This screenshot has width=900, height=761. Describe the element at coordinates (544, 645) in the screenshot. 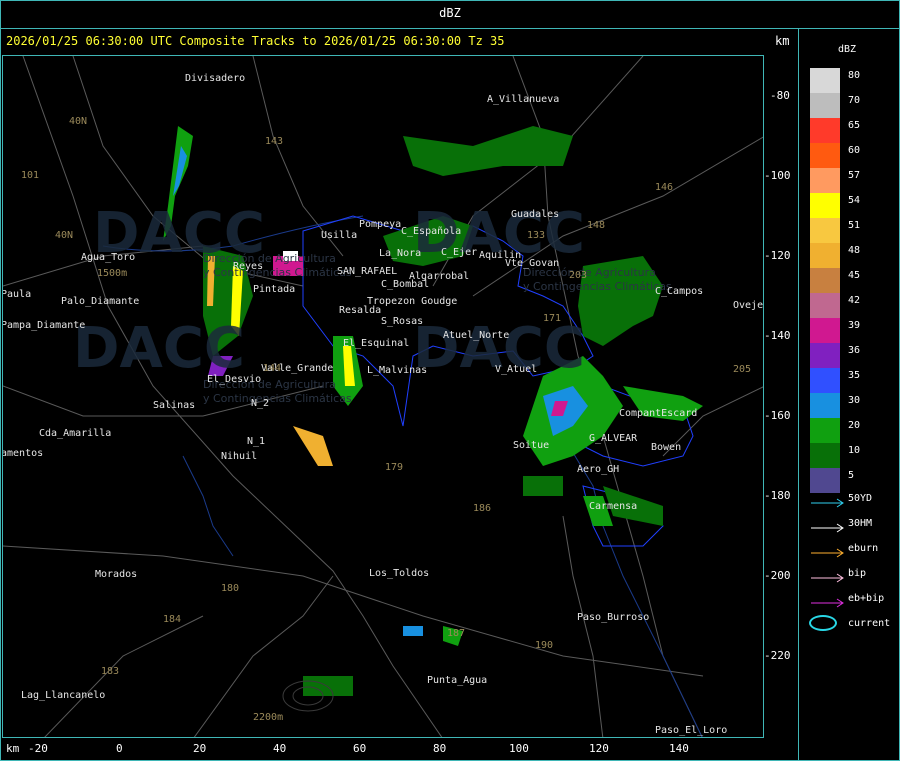

I see `route-number: 190` at that location.